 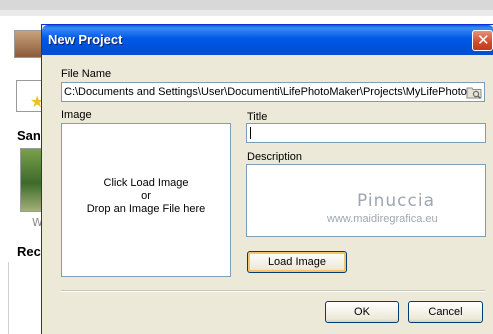 What do you see at coordinates (76, 115) in the screenshot?
I see `image-label: Image` at bounding box center [76, 115].